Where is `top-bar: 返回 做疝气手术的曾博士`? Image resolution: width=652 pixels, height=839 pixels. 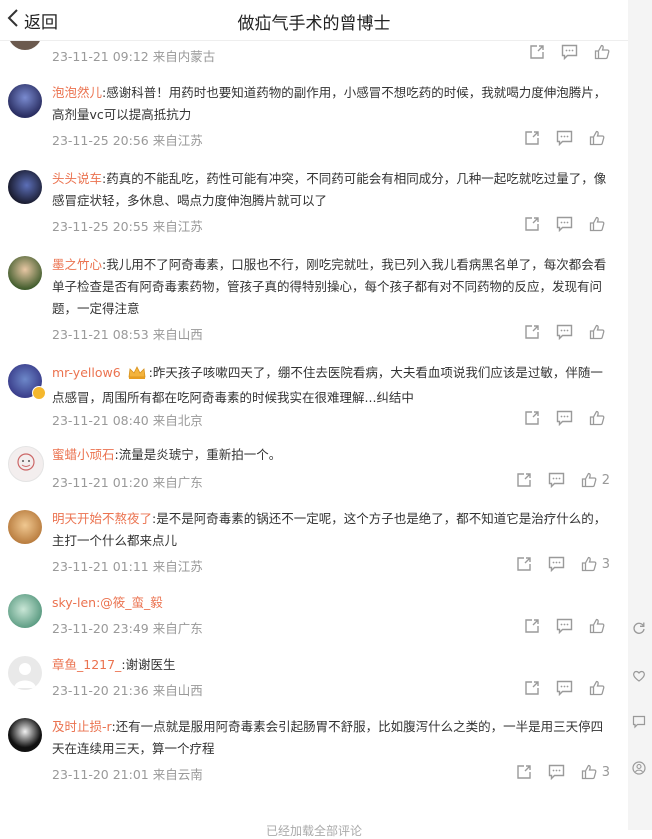 top-bar: 返回 做疝气手术的曾博士 is located at coordinates (314, 20).